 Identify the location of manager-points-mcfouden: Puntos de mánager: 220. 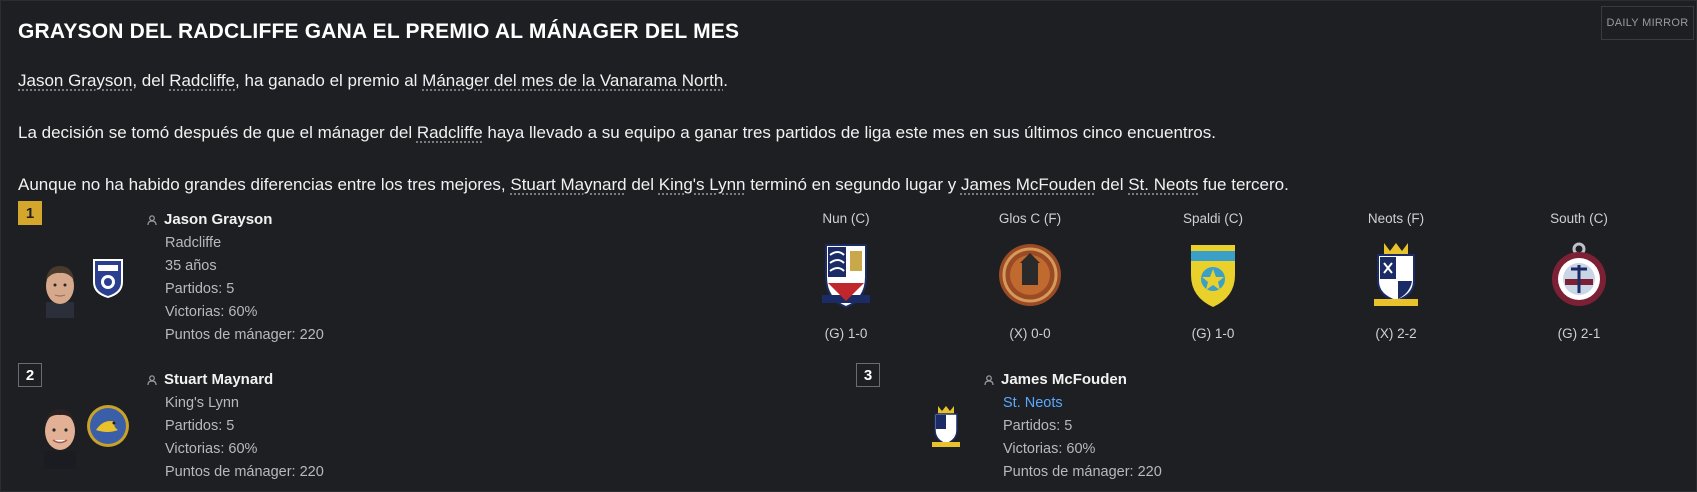
(1082, 472).